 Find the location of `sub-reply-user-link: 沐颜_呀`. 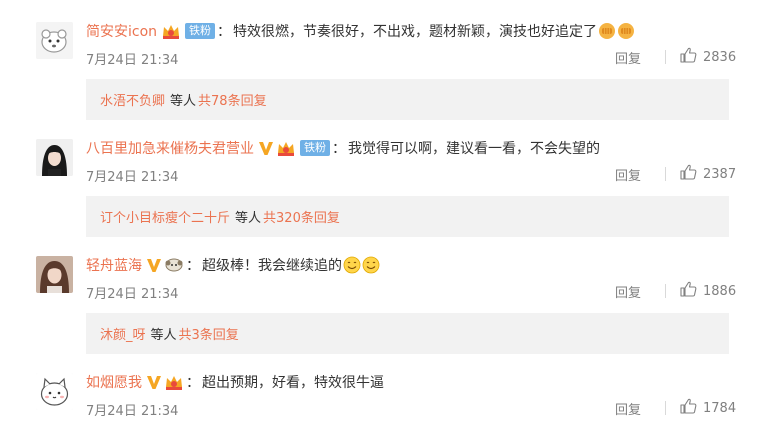

sub-reply-user-link: 沐颜_呀 is located at coordinates (123, 333).